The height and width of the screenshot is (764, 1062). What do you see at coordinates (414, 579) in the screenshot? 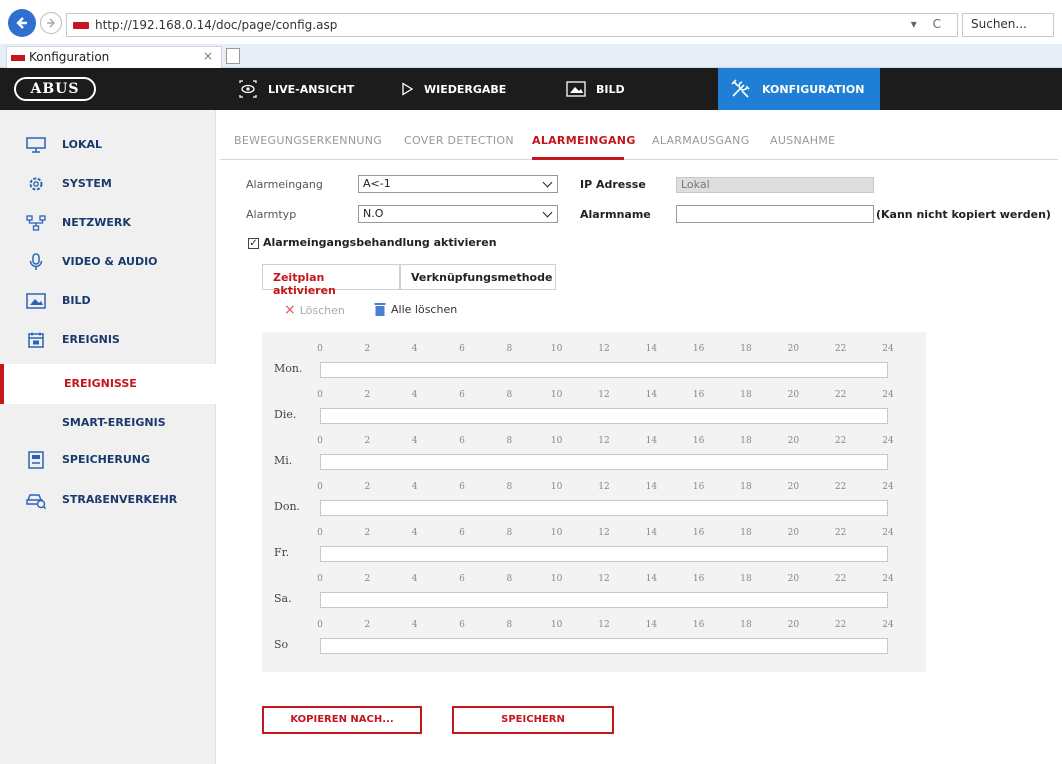
I see `hour-tick-label: 4` at bounding box center [414, 579].